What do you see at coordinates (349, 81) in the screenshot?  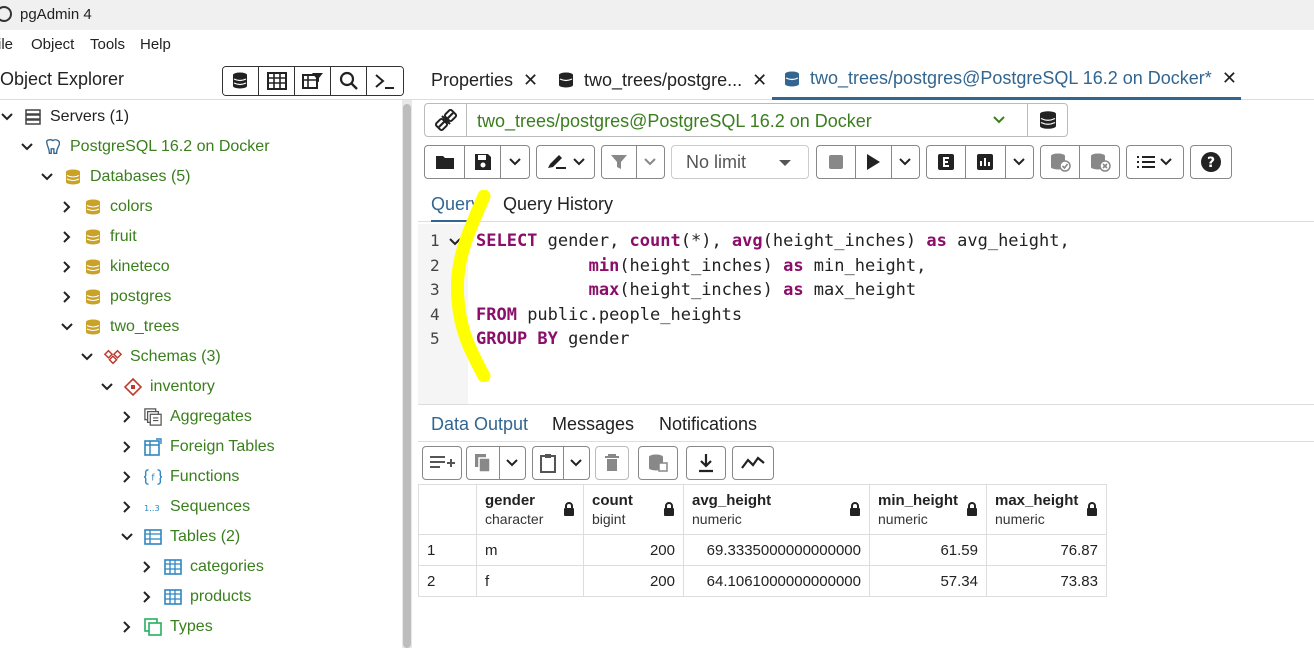 I see `search-icon` at bounding box center [349, 81].